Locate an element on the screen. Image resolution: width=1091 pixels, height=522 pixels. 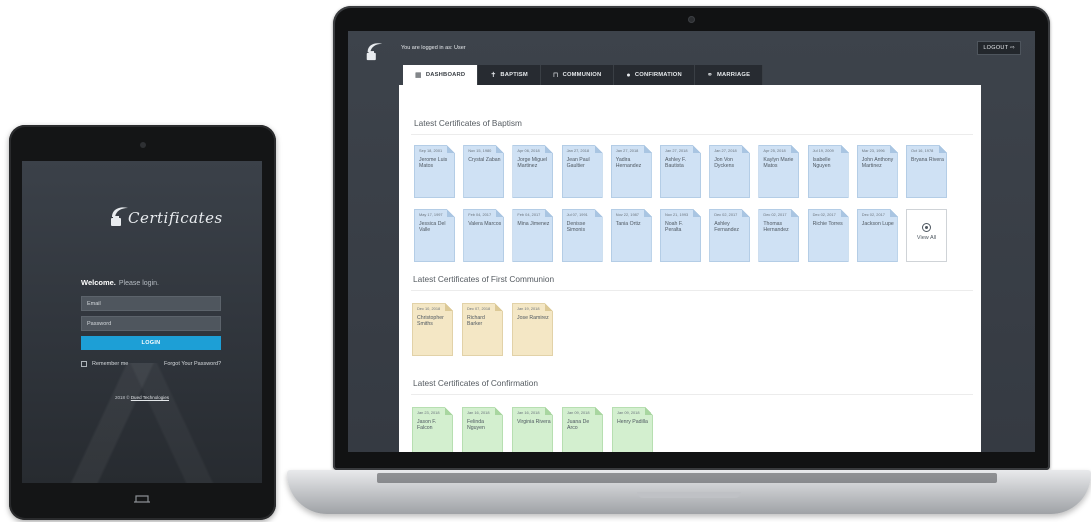
card-date: Dec 02, 2017 is located at coordinates (775, 214).